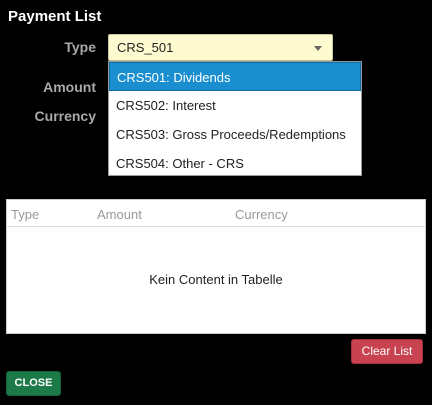 This screenshot has height=405, width=432. I want to click on type-label: Type, so click(80, 47).